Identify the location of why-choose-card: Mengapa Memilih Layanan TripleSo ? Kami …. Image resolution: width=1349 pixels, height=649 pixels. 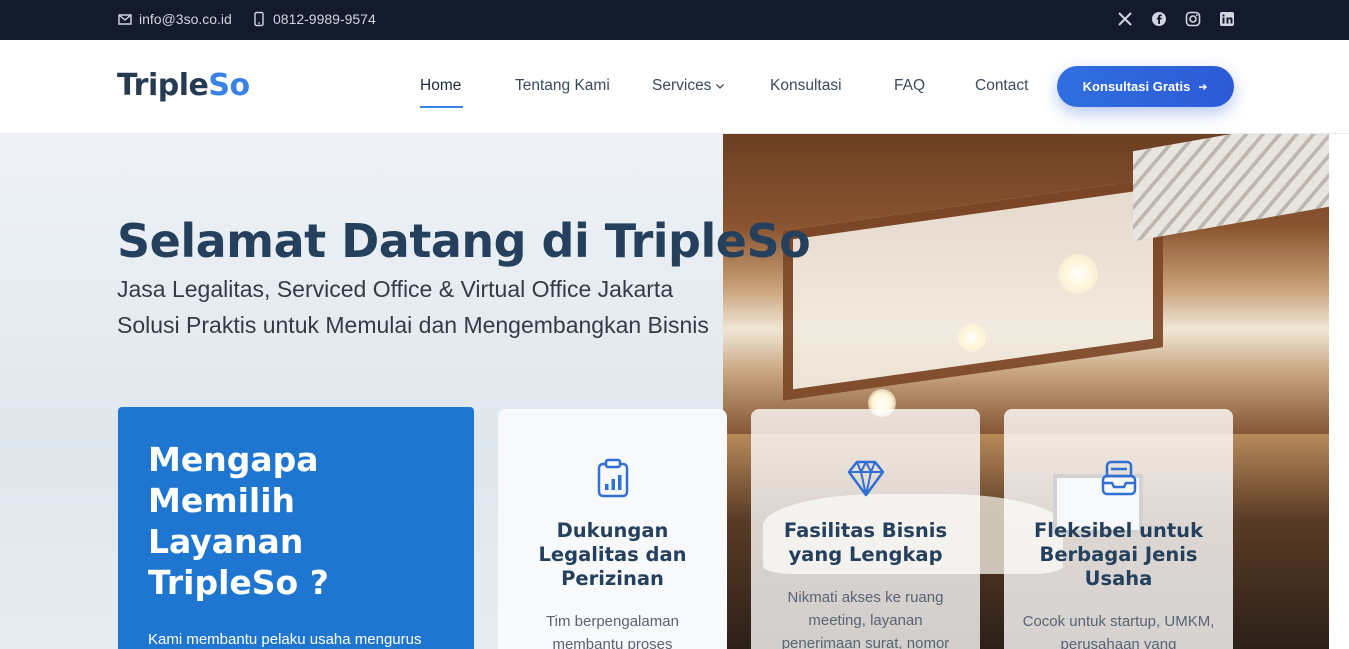
(296, 528).